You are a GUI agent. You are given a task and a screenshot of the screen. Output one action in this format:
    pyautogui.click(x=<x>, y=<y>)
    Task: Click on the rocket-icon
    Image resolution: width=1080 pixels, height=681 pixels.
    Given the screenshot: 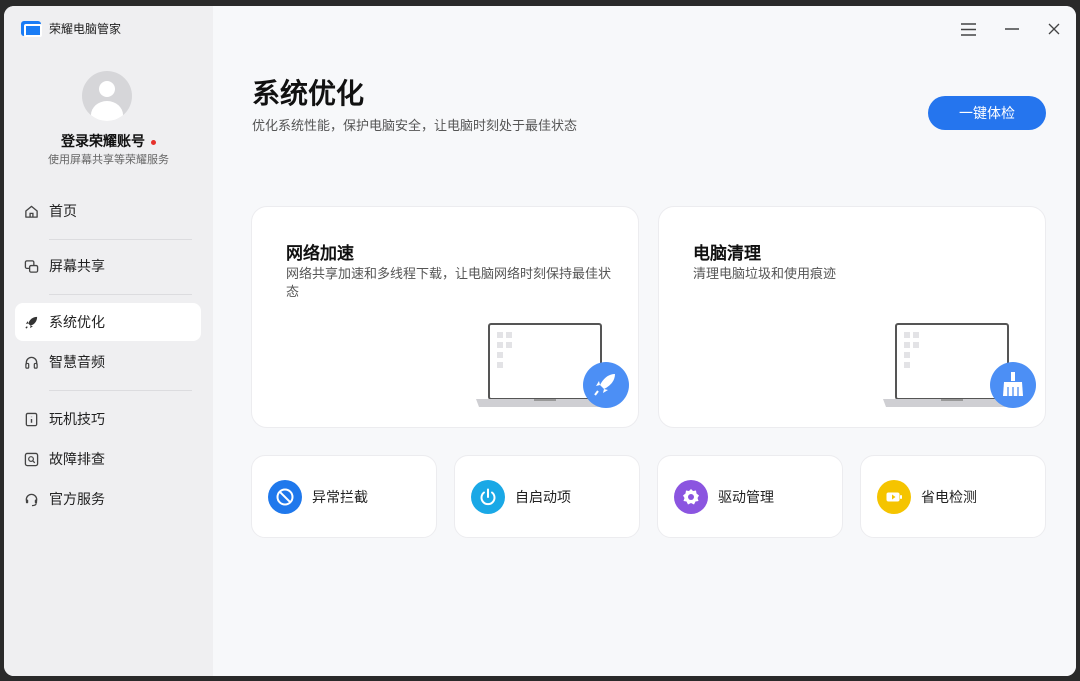 What is the action you would take?
    pyautogui.click(x=31, y=322)
    